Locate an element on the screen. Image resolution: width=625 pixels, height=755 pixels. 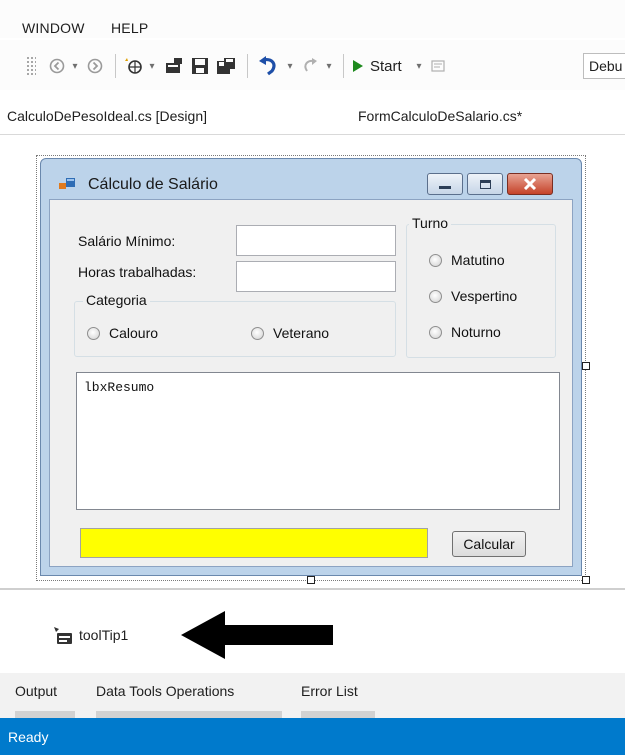
save-all-icon is located at coordinates (226, 66).